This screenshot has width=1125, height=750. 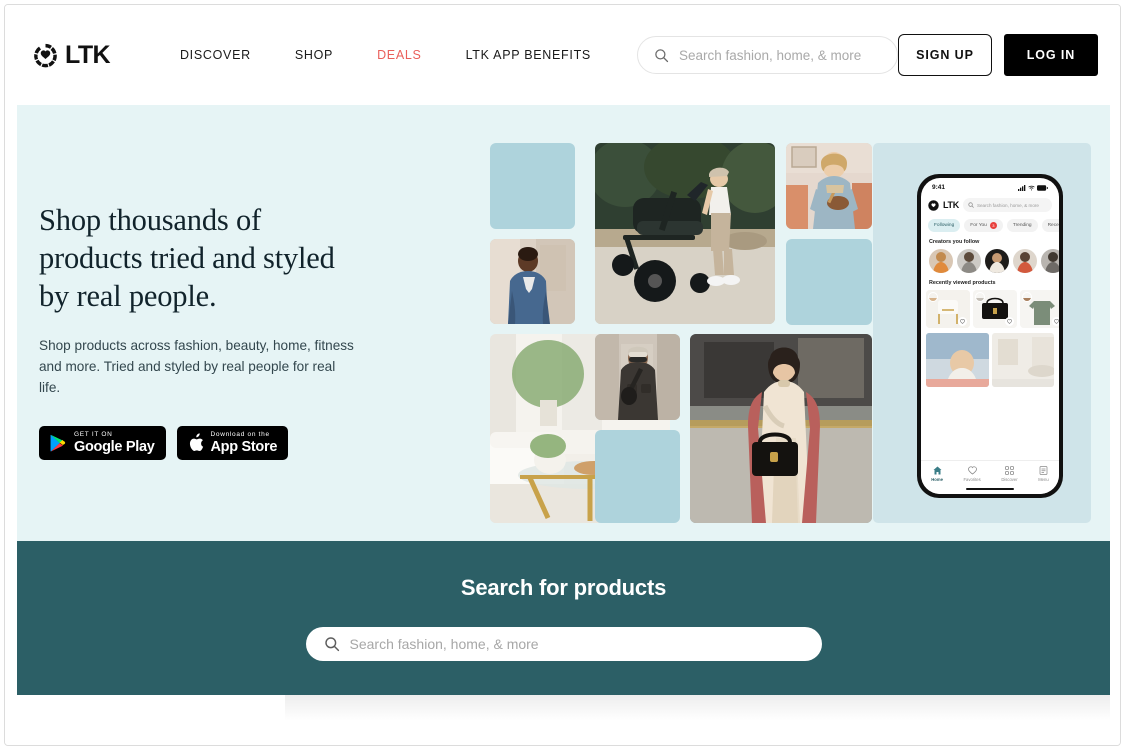 What do you see at coordinates (990, 488) in the screenshot?
I see `home-indicator` at bounding box center [990, 488].